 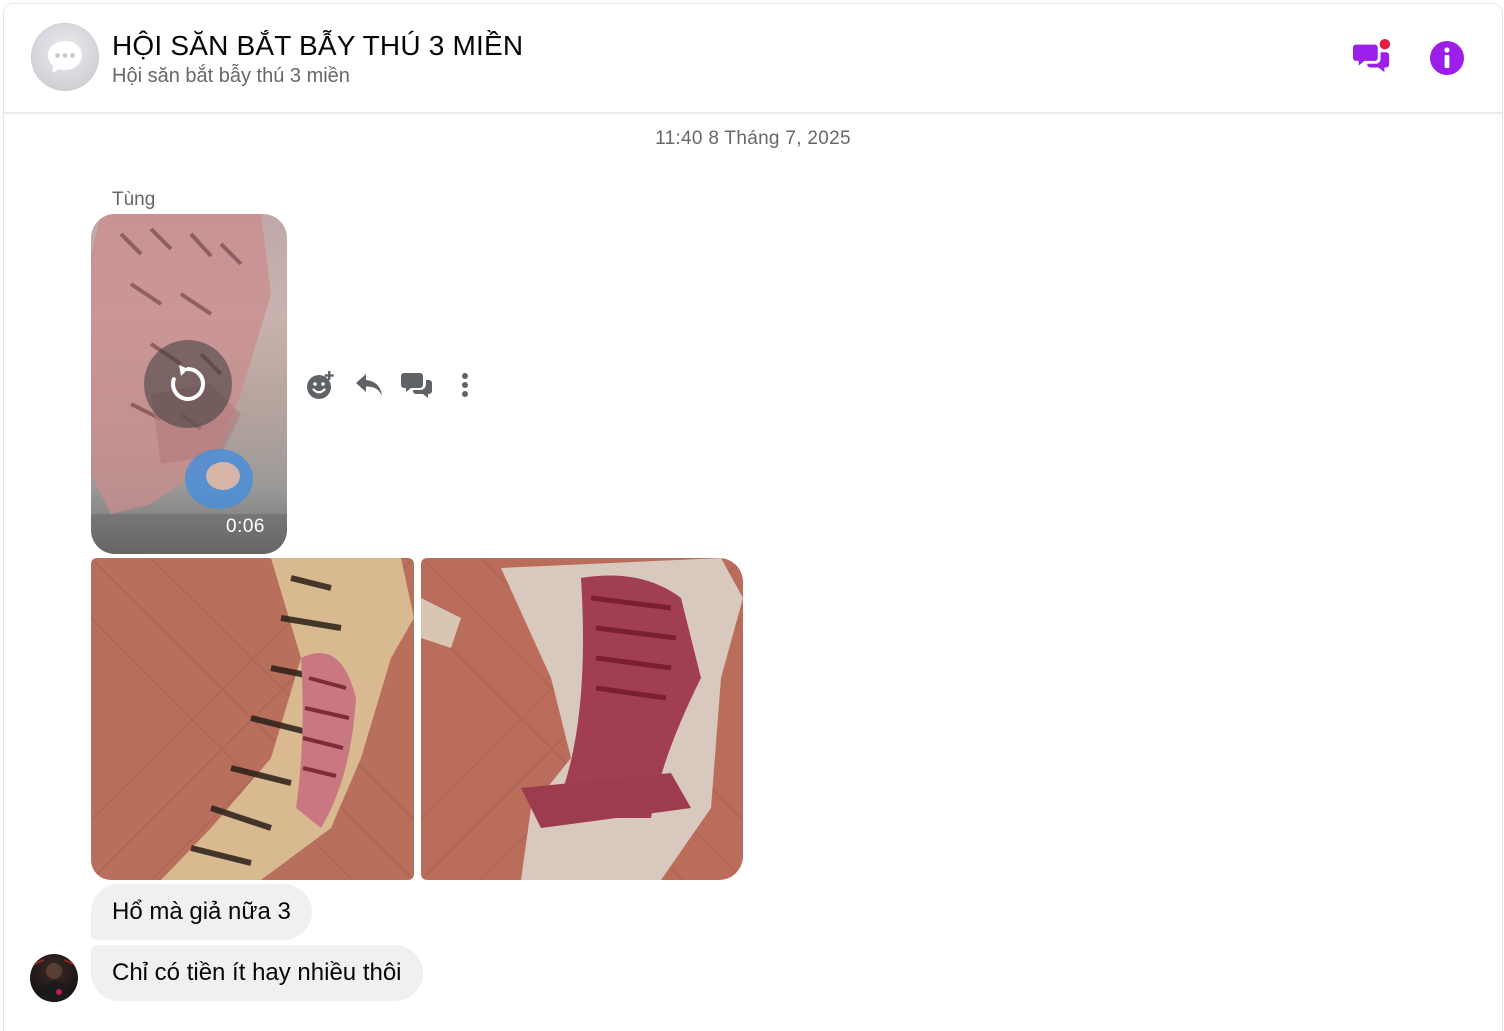 I want to click on message-bubble: Chỉ có tiền ít hay nhiều thôi, so click(x=257, y=973).